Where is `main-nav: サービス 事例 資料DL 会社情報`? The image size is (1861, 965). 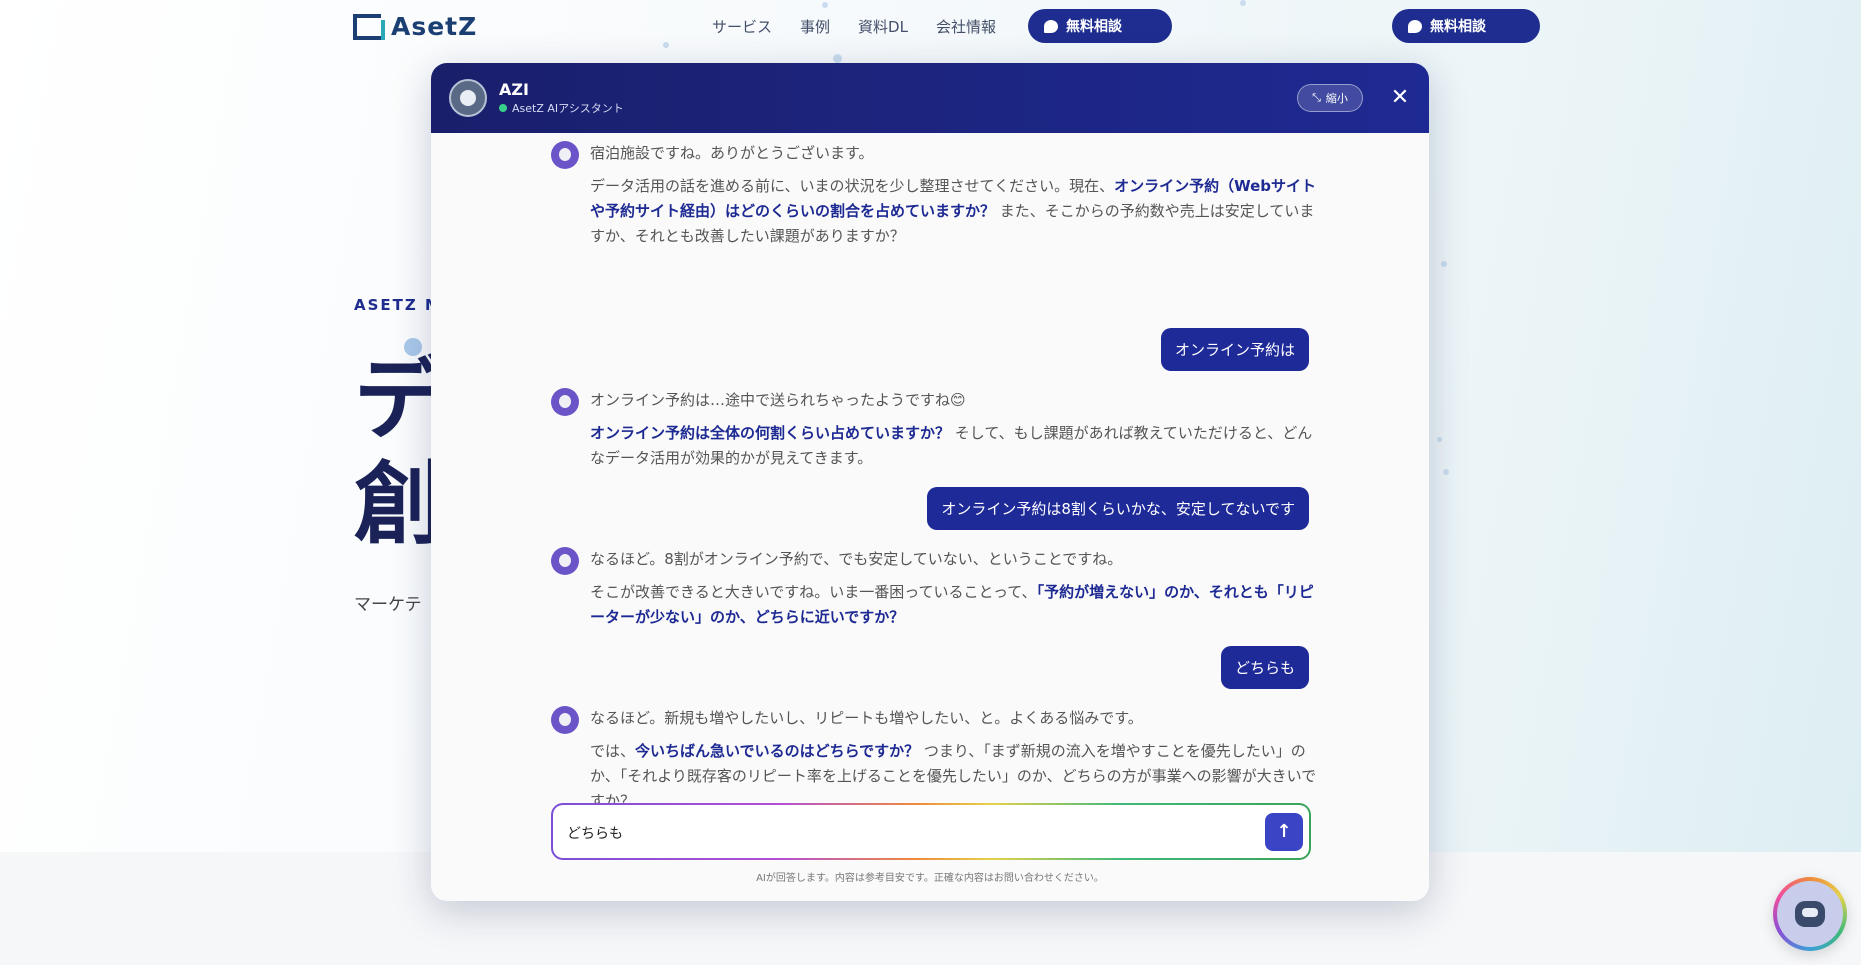 main-nav: サービス 事例 資料DL 会社情報 is located at coordinates (868, 26).